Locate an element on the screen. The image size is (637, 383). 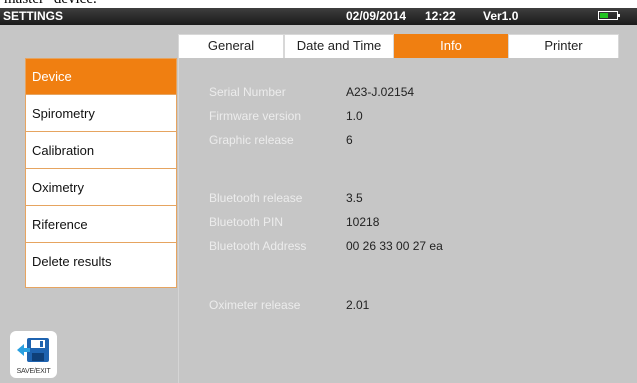
status-date: 02/09/2014 is located at coordinates (376, 16).